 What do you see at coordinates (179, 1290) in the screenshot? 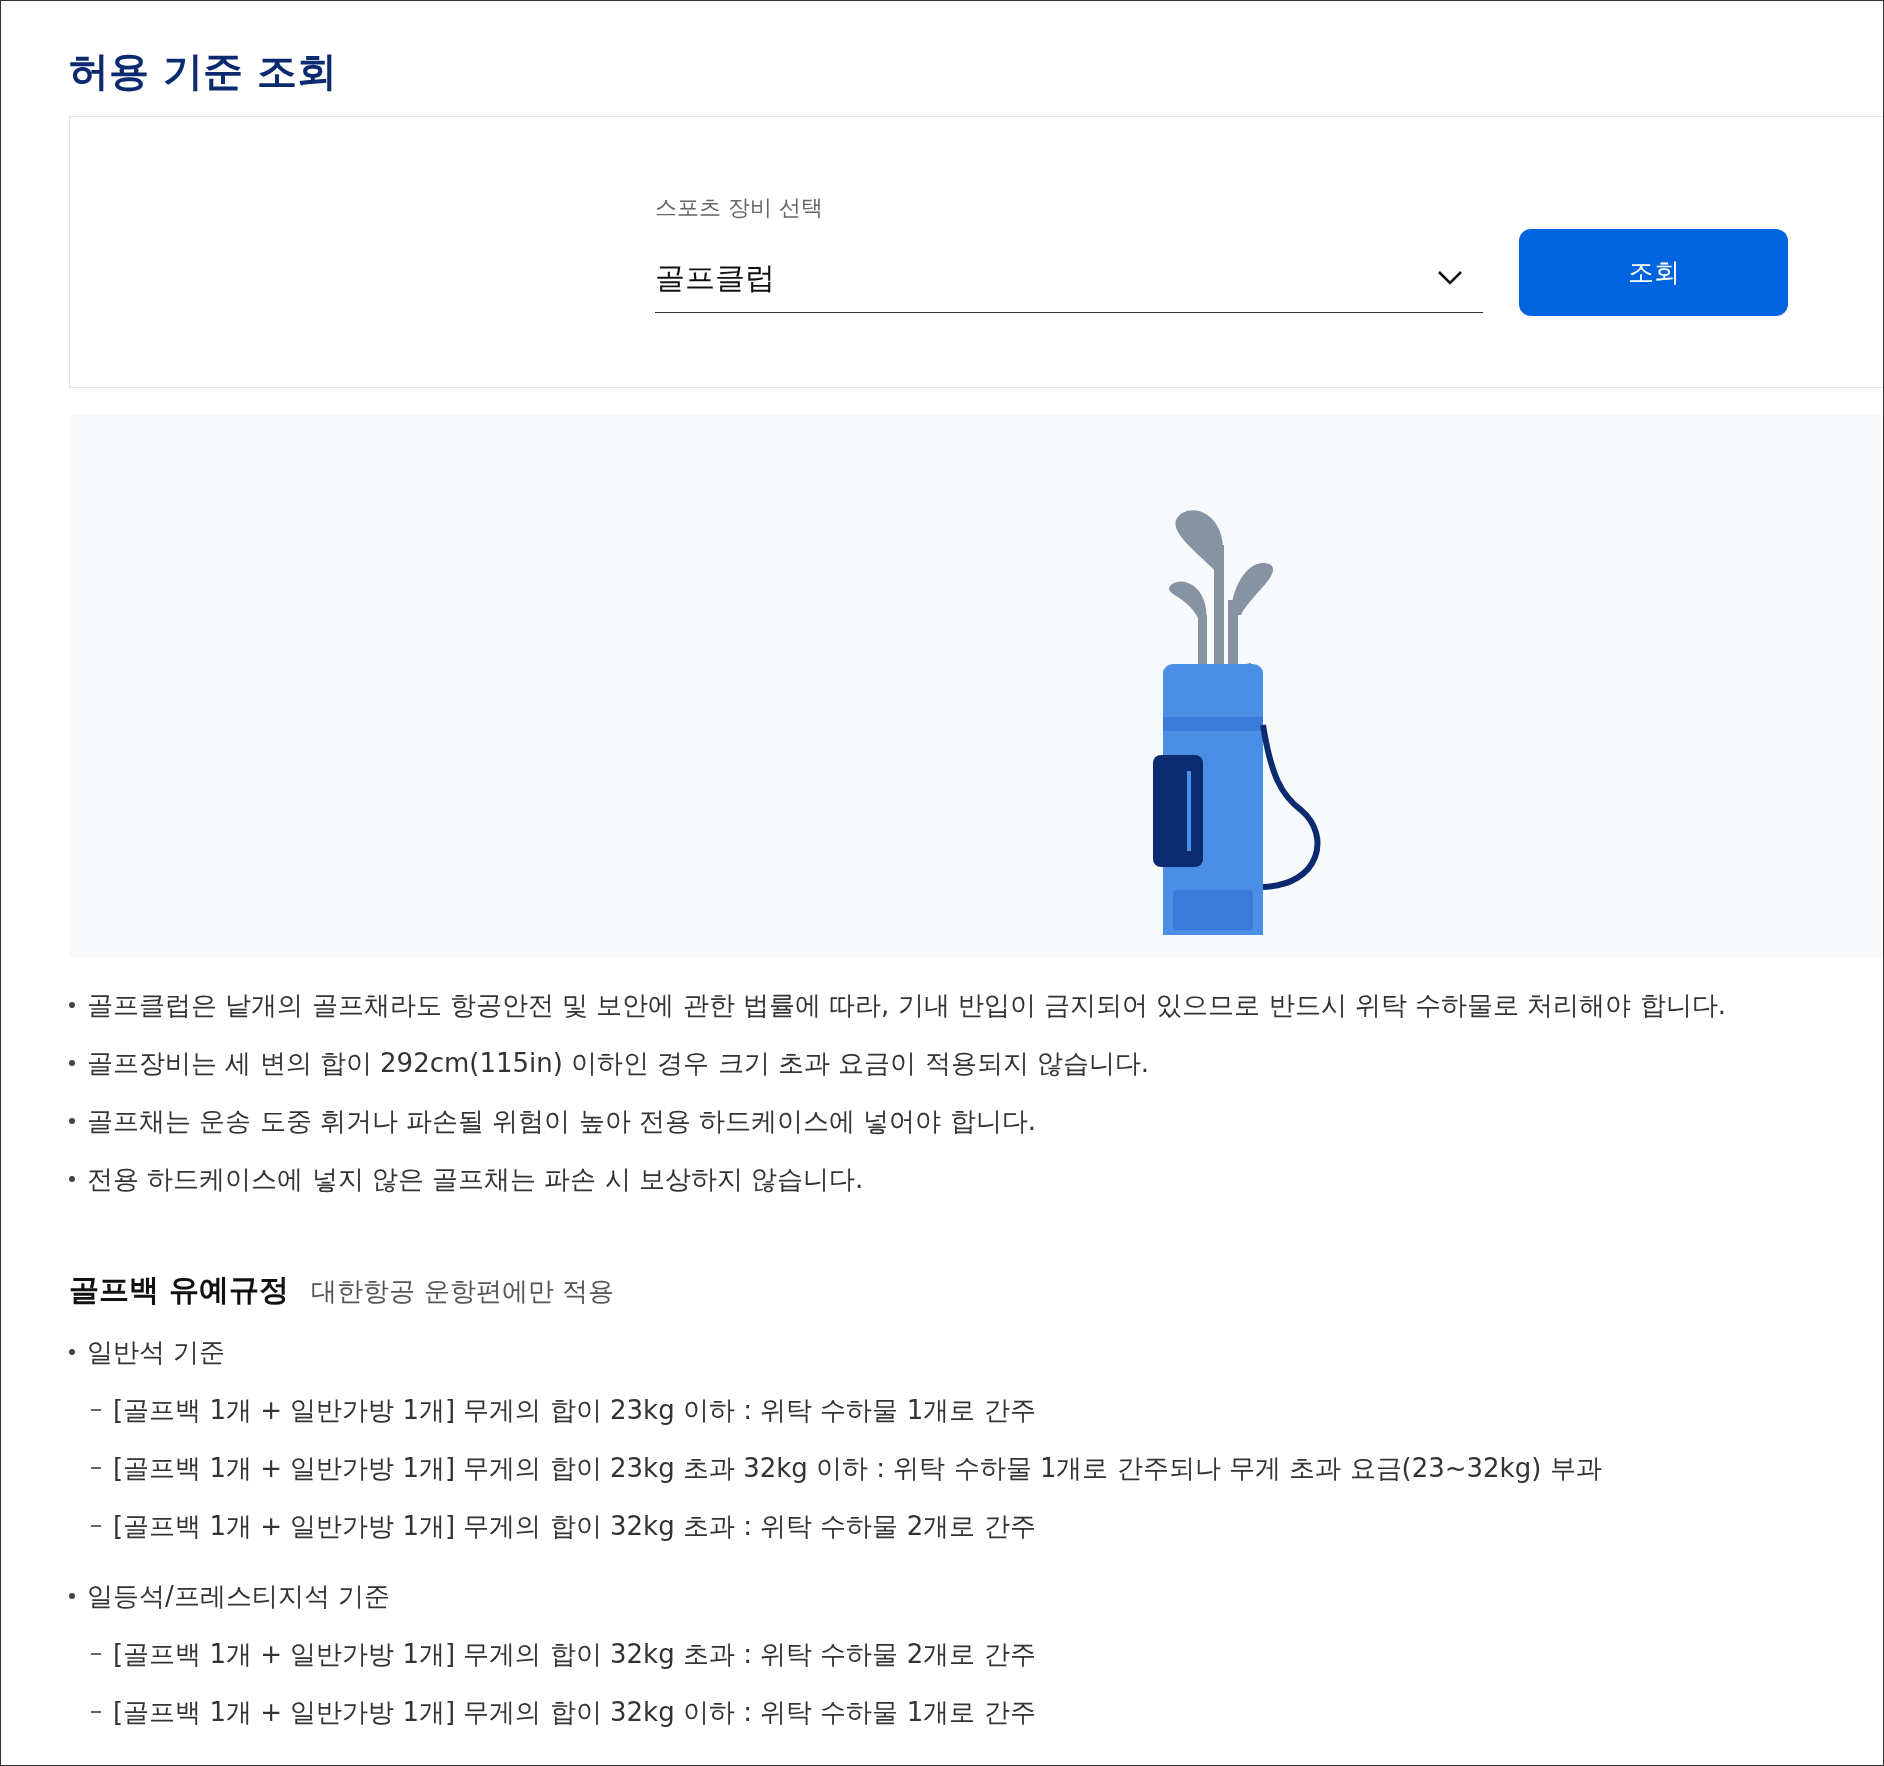
I see `section-title: 골프백 유예규정` at bounding box center [179, 1290].